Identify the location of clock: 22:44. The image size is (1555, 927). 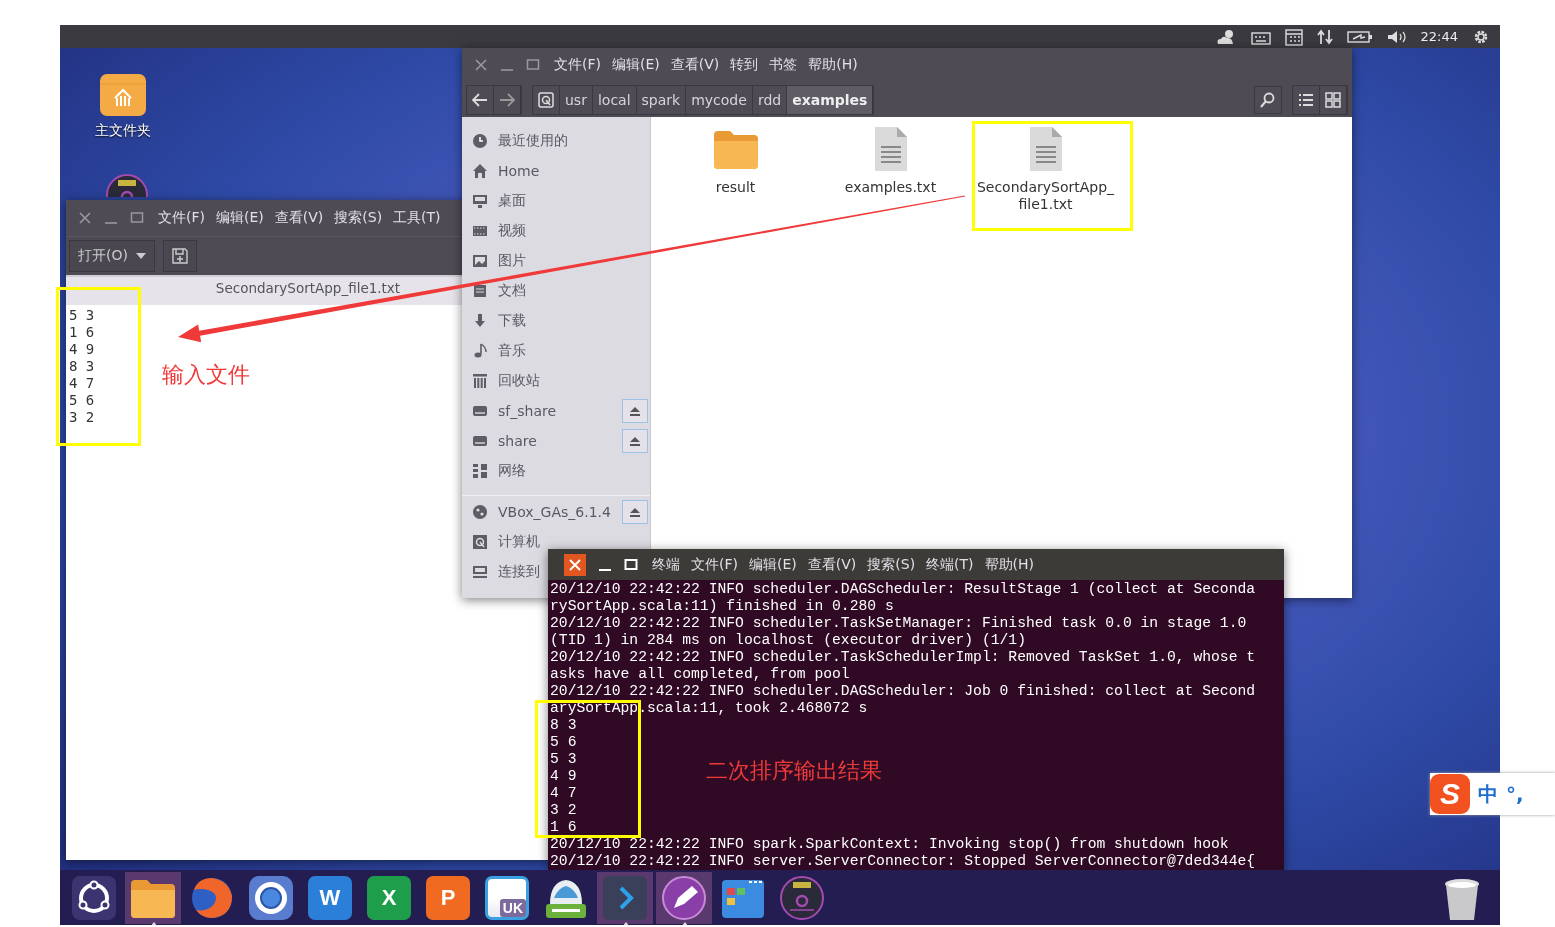
(1439, 36).